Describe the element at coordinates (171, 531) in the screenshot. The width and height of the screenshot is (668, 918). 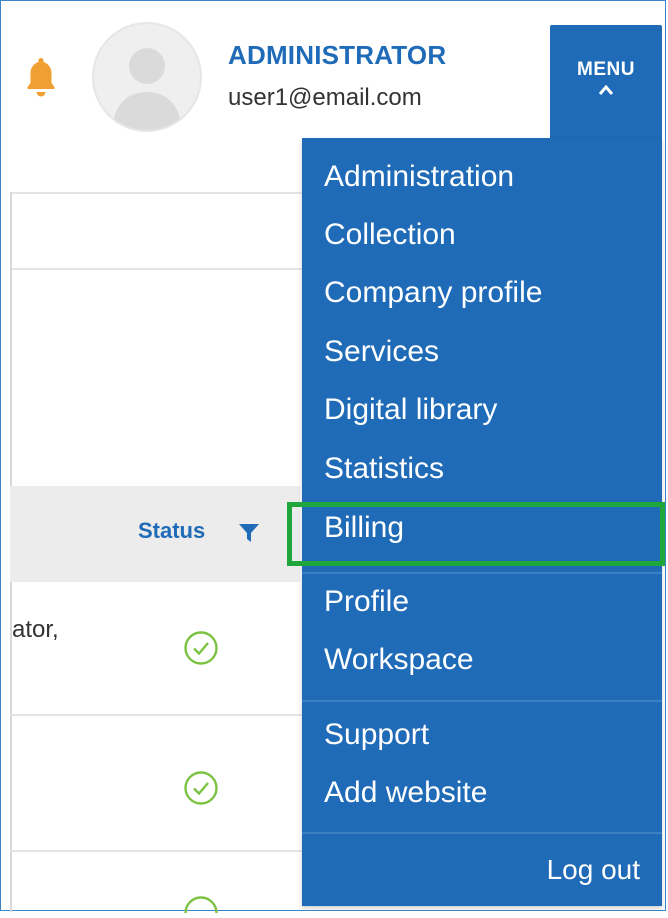
I see `status-column-header: Status` at that location.